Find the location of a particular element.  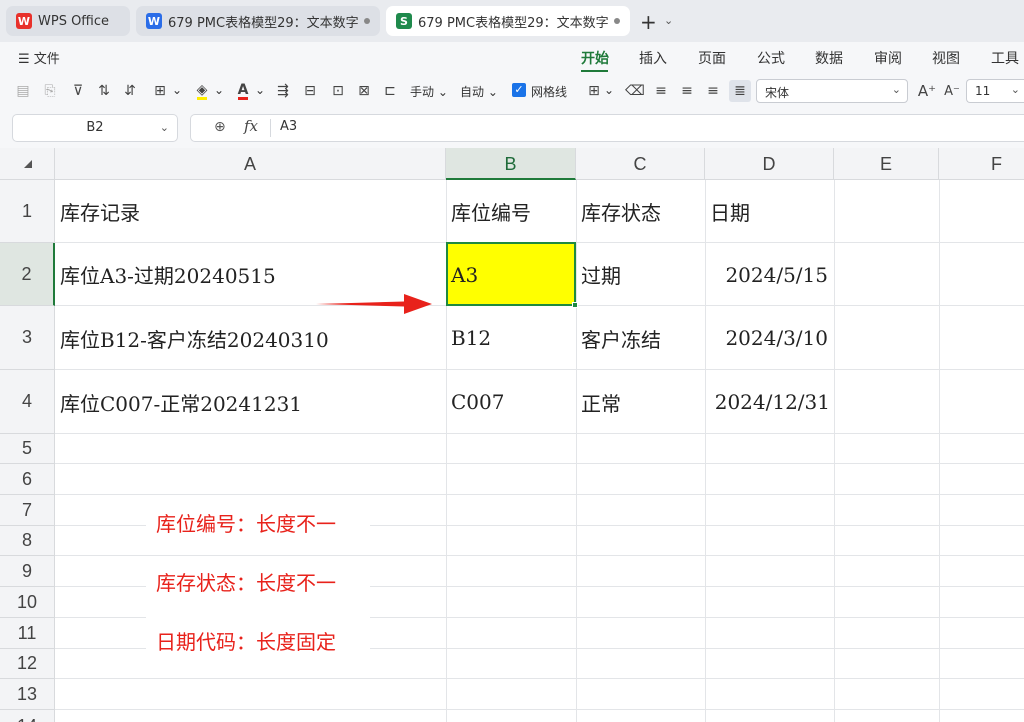

cell-c1: 库存状态 is located at coordinates (640, 211).